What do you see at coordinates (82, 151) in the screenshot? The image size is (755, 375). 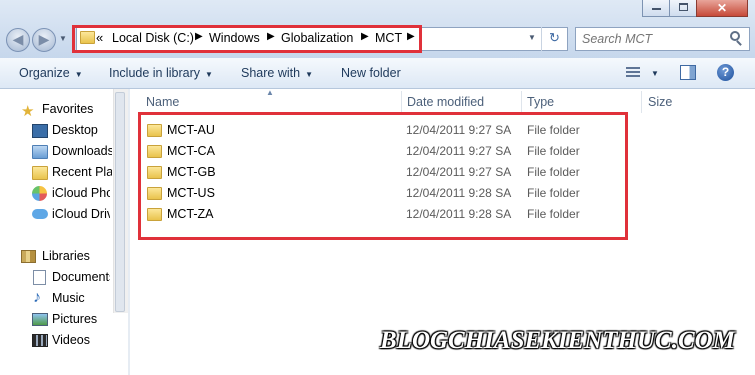 I see `nav-item-downloads: Downloads` at bounding box center [82, 151].